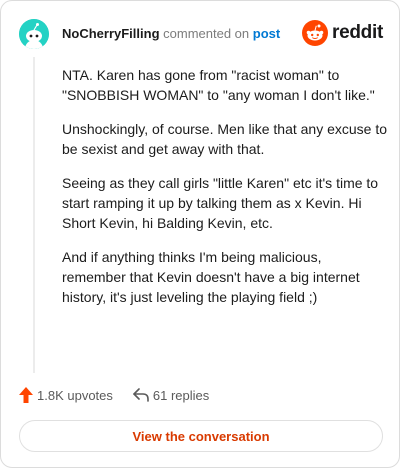  Describe the element at coordinates (26, 395) in the screenshot. I see `upvote-arrow-icon` at that location.